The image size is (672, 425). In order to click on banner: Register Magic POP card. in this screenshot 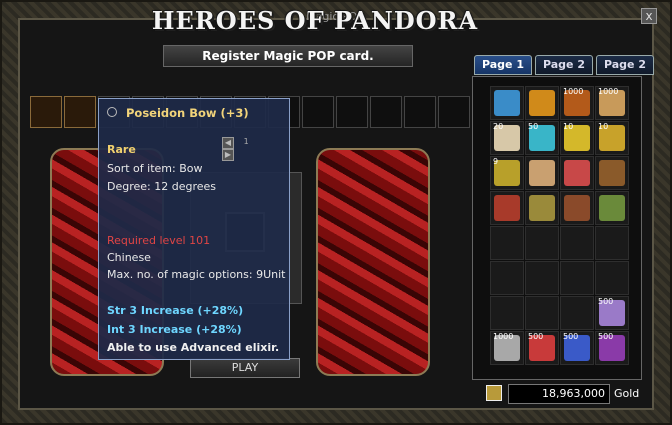, I will do `click(288, 56)`.